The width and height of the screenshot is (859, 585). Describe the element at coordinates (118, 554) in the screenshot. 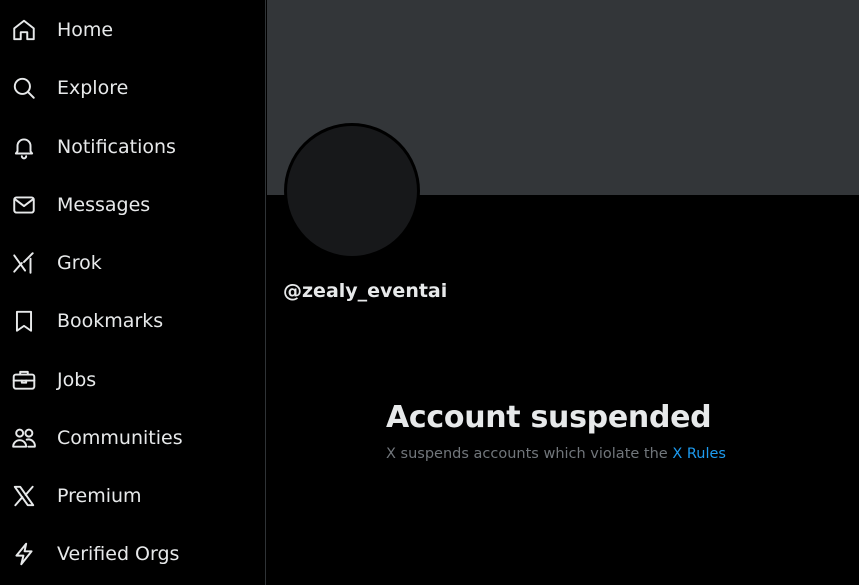

I see `sidebar-item-label: Verified Orgs` at that location.